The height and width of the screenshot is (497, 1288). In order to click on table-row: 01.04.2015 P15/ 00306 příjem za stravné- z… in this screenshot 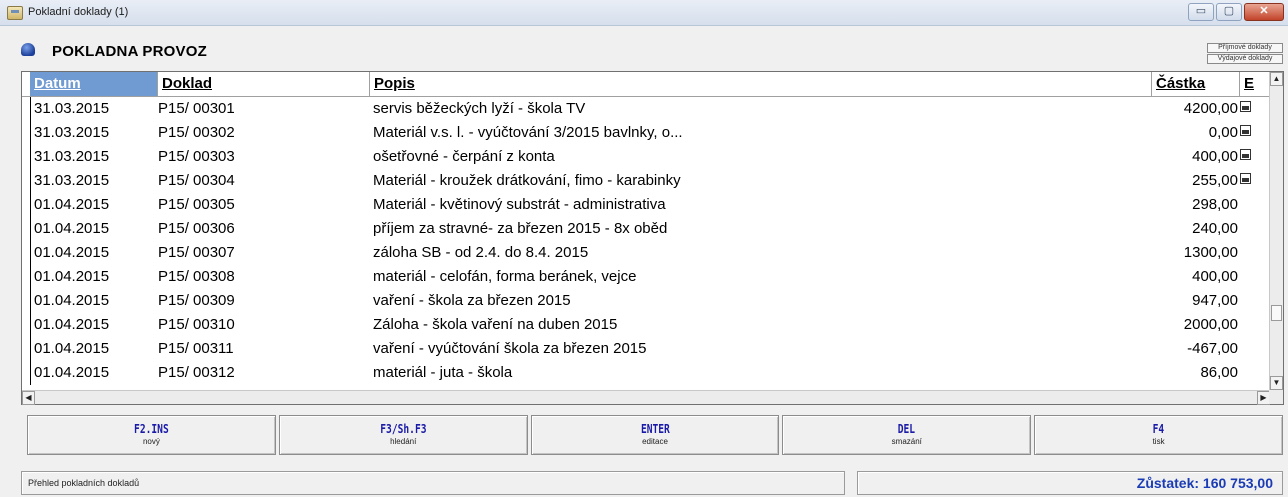, I will do `click(646, 229)`.